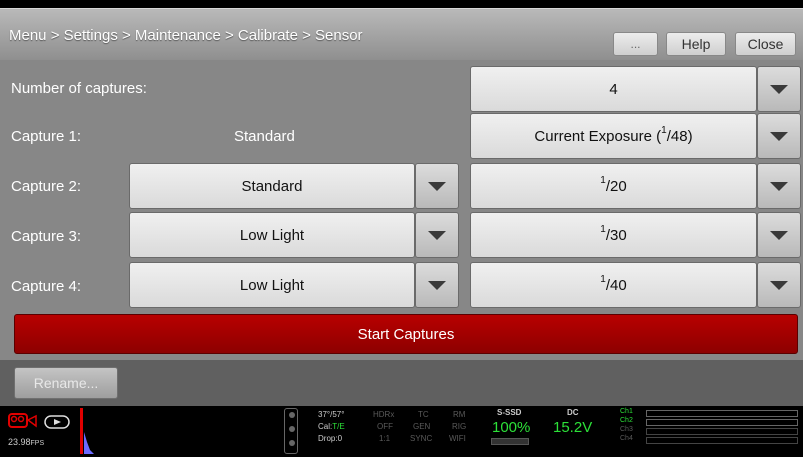  I want to click on capture3-exposure-select: 1/30, so click(613, 235).